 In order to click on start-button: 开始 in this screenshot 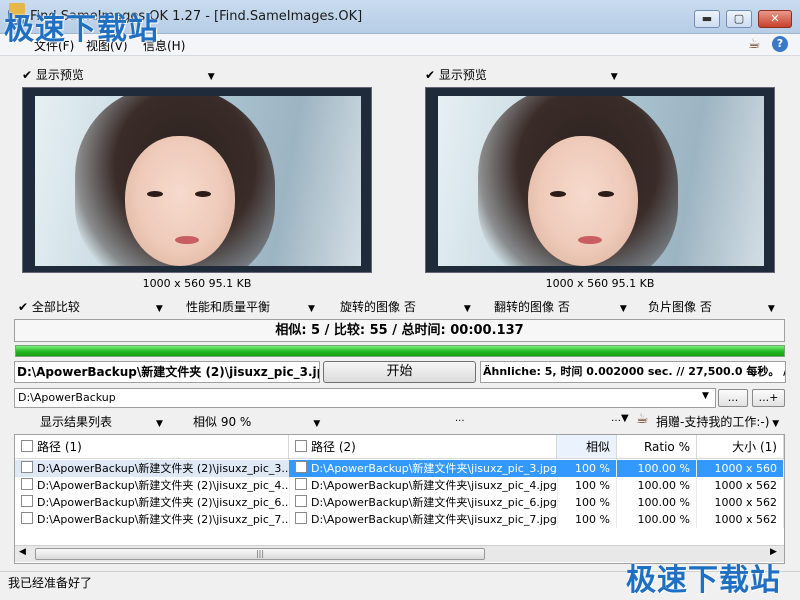, I will do `click(399, 372)`.